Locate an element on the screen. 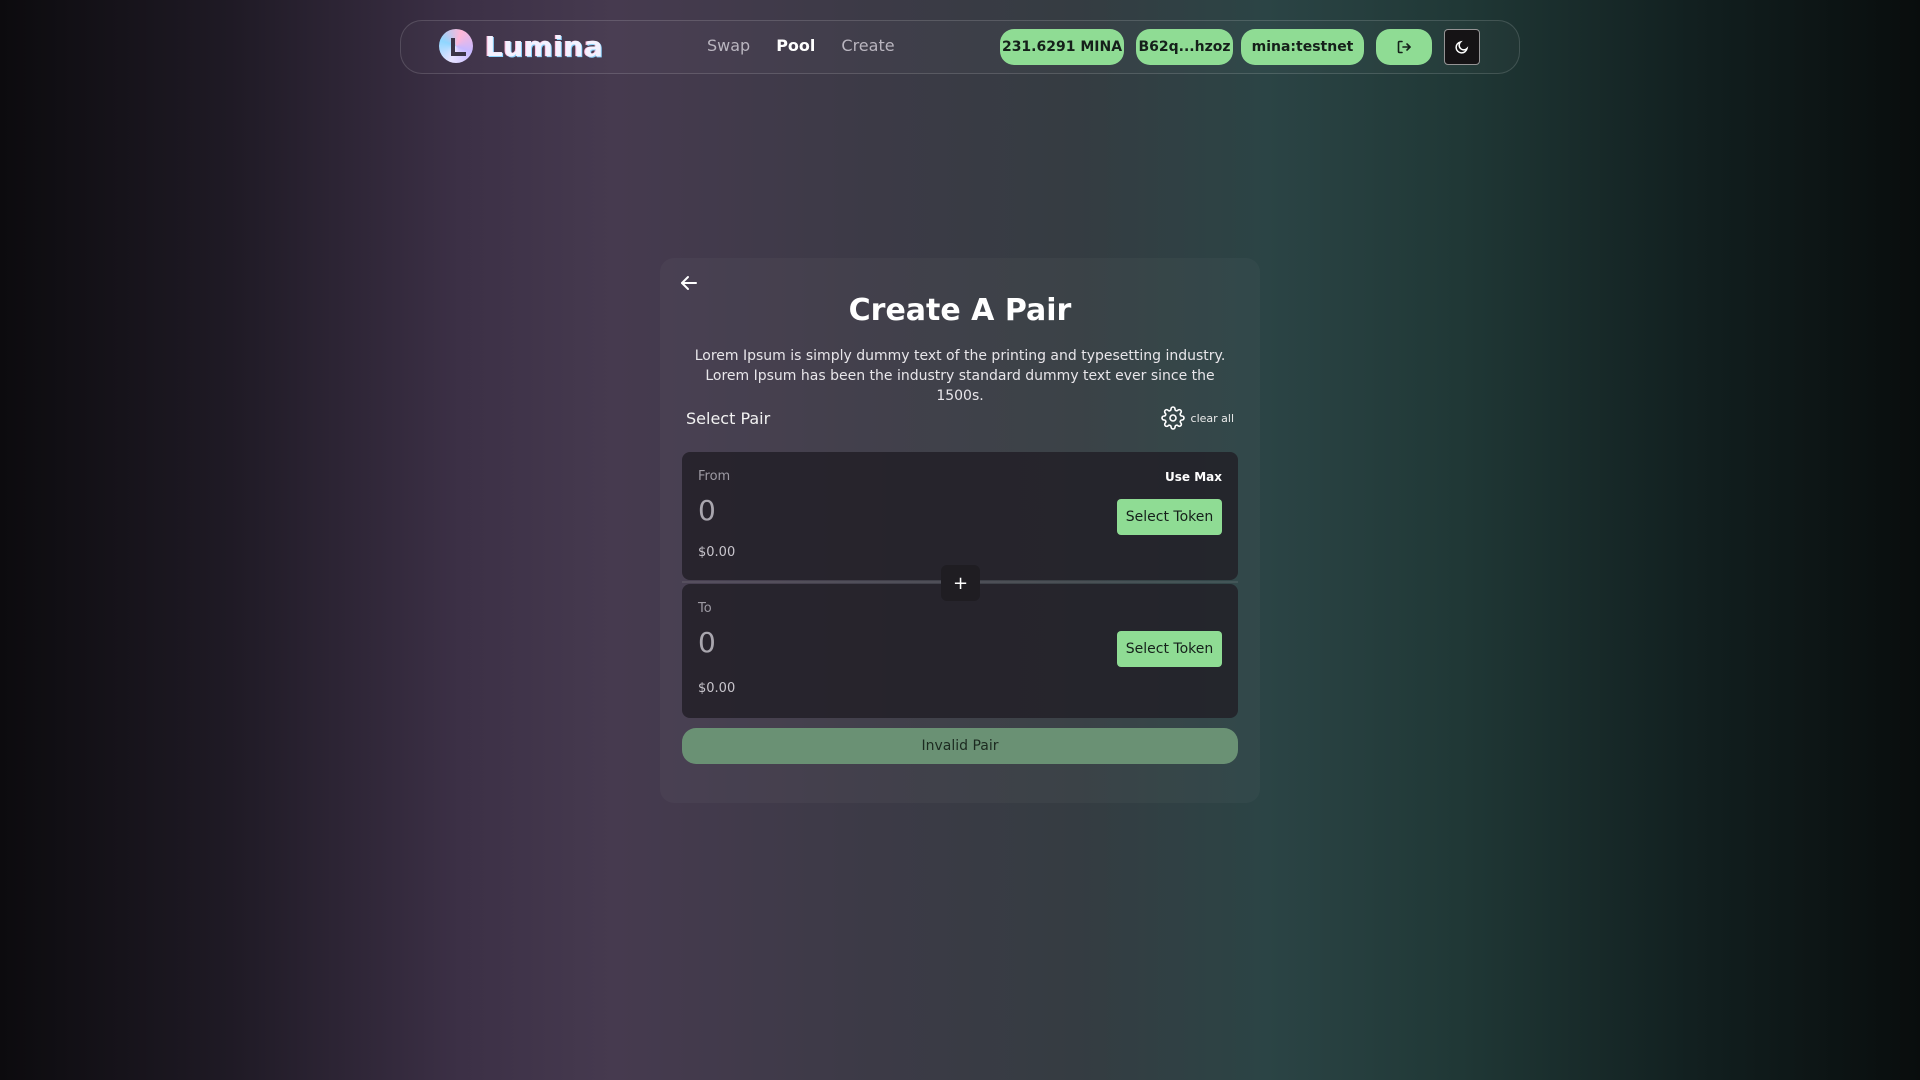  to-label: To is located at coordinates (705, 608).